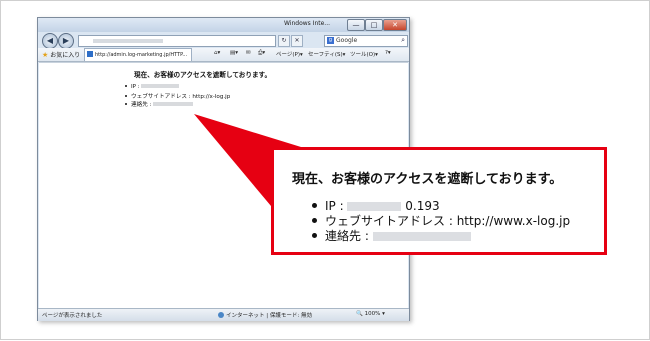 The image size is (650, 341). I want to click on callout-contact: 連絡先 :, so click(391, 236).